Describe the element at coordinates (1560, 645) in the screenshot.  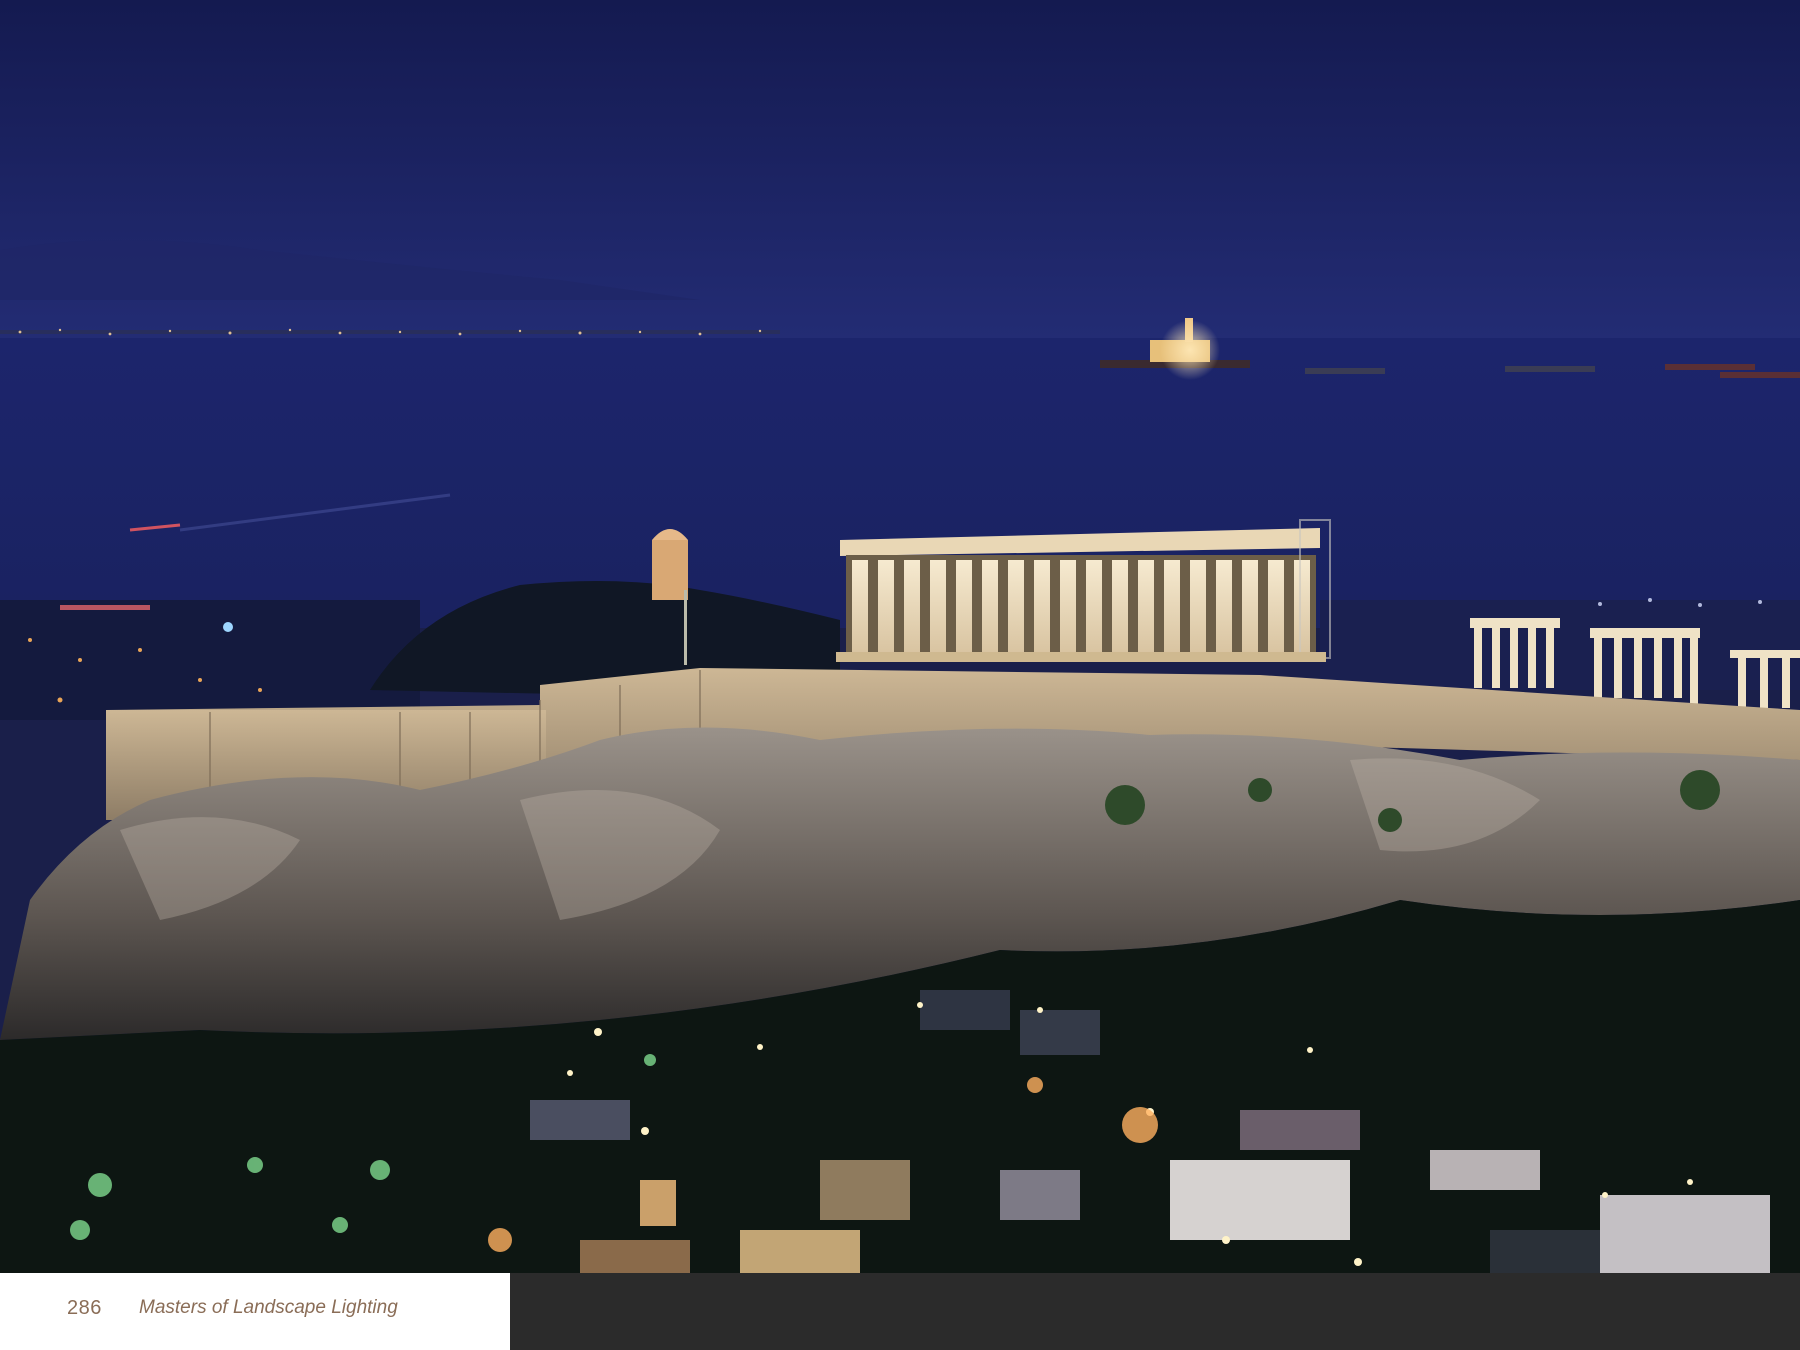
I see `city-right` at that location.